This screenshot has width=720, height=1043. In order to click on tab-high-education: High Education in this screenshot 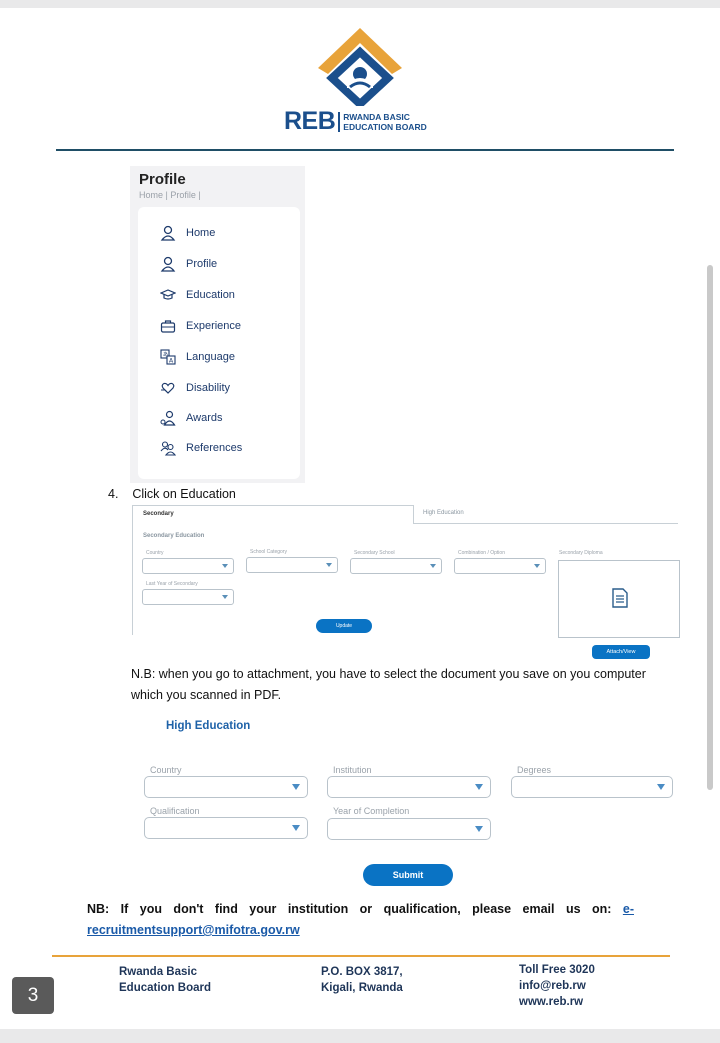, I will do `click(546, 514)`.